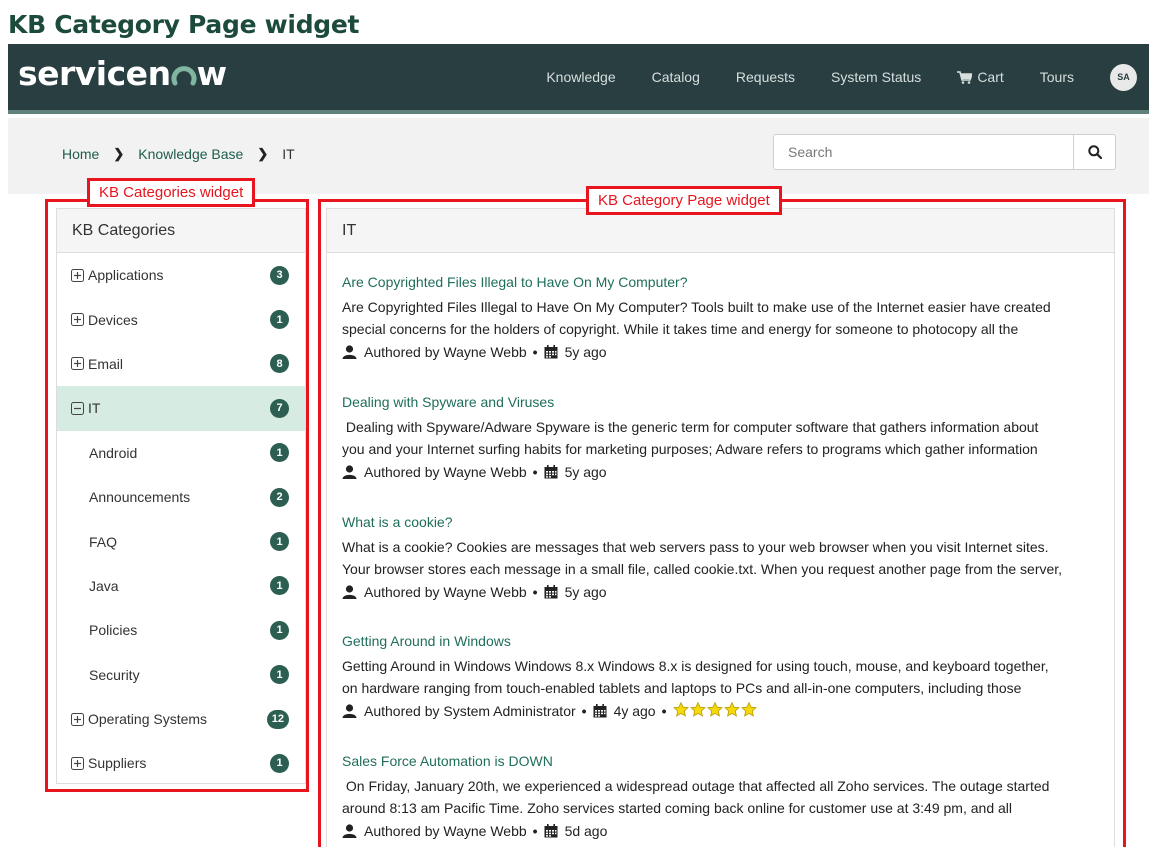 This screenshot has height=847, width=1149. I want to click on nav-link-label: Requests, so click(765, 77).